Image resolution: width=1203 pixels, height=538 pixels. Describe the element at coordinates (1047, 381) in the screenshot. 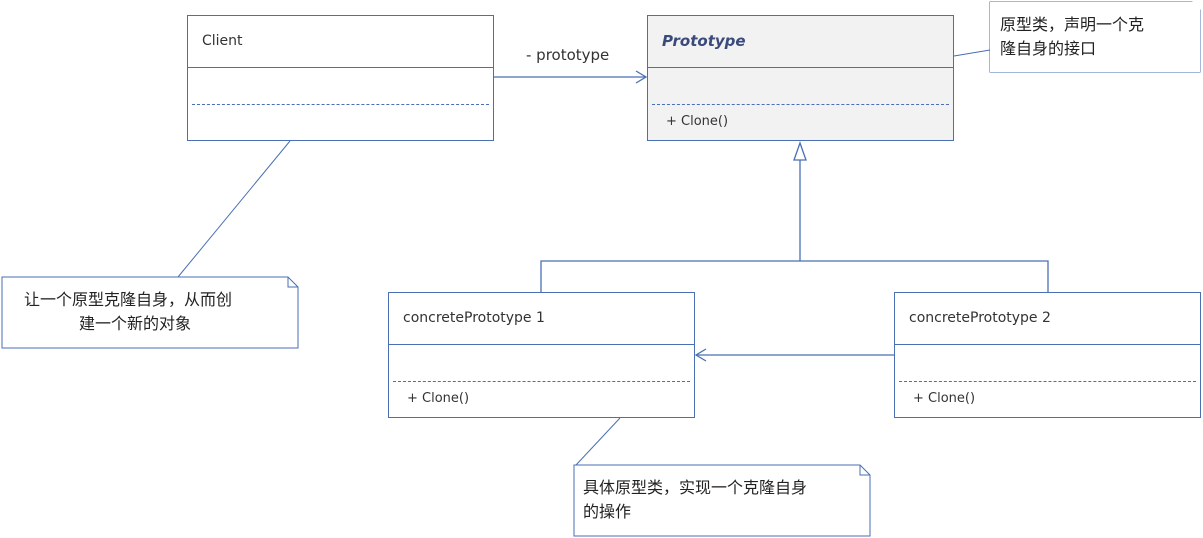

I see `concrete-prototype-2-divider` at that location.